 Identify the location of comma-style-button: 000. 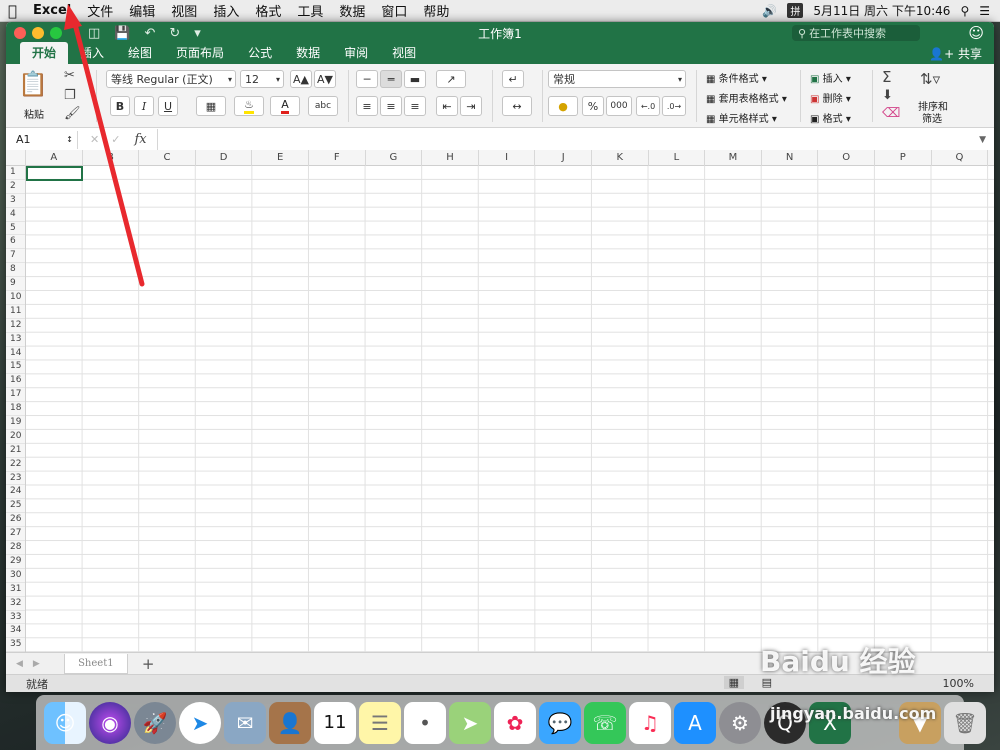
(619, 106).